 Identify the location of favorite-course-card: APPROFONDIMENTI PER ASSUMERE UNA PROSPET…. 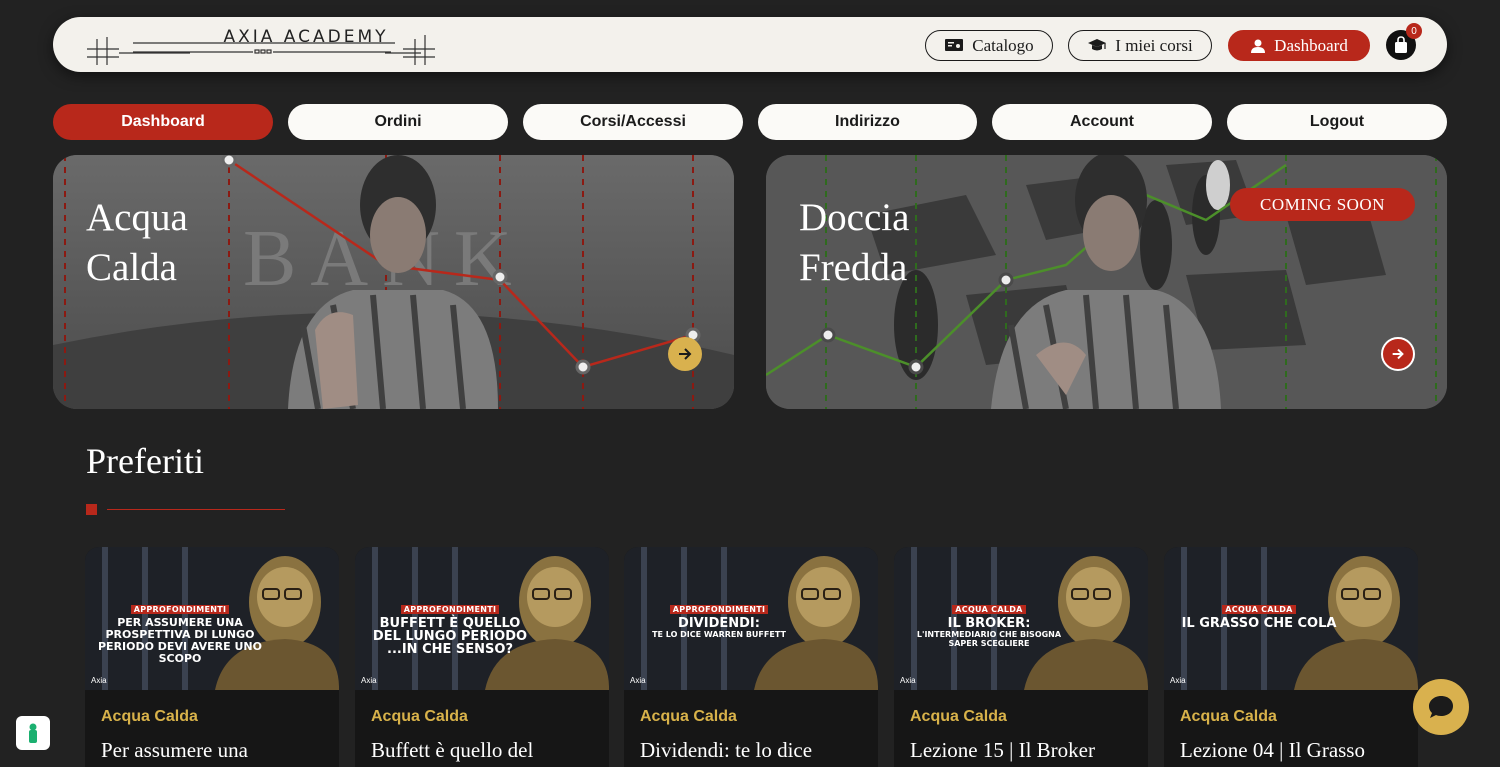
(212, 657).